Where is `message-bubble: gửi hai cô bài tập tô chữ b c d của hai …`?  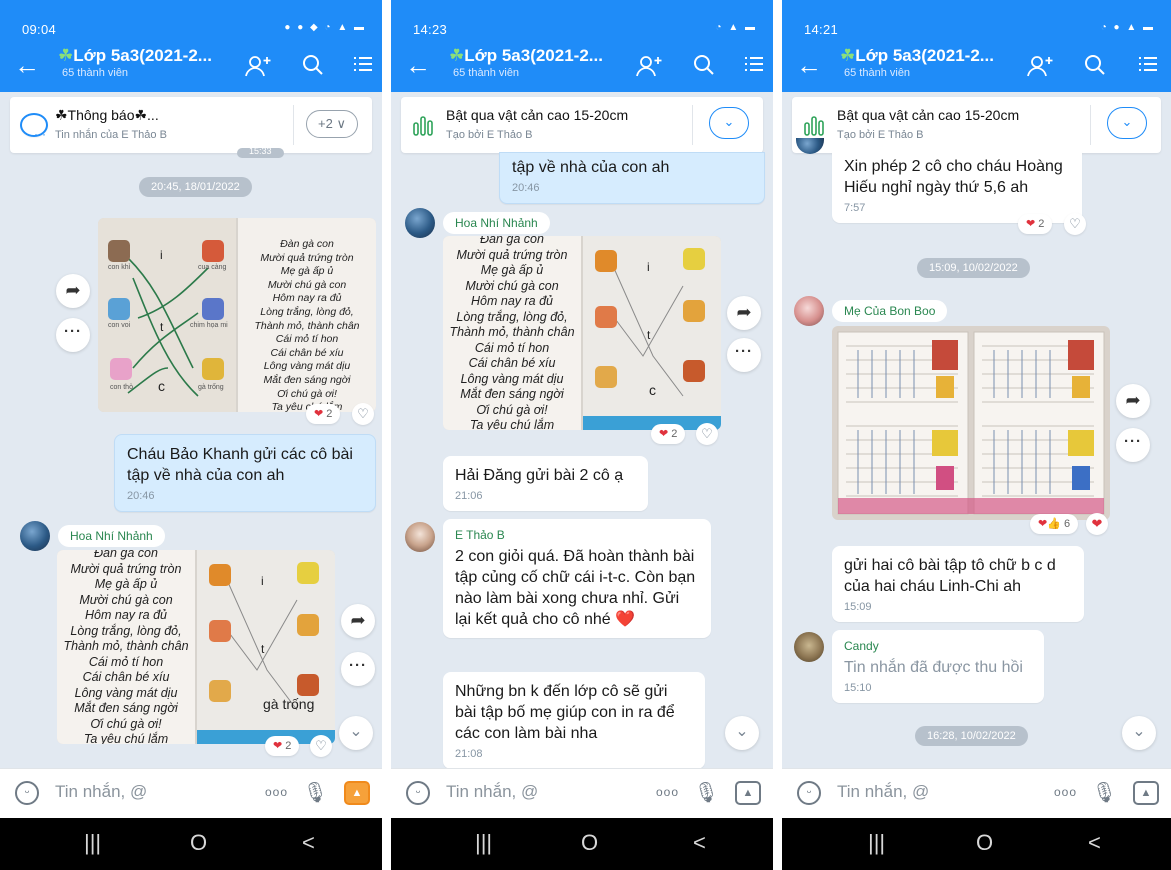
message-bubble: gửi hai cô bài tập tô chữ b c d của hai … is located at coordinates (958, 584).